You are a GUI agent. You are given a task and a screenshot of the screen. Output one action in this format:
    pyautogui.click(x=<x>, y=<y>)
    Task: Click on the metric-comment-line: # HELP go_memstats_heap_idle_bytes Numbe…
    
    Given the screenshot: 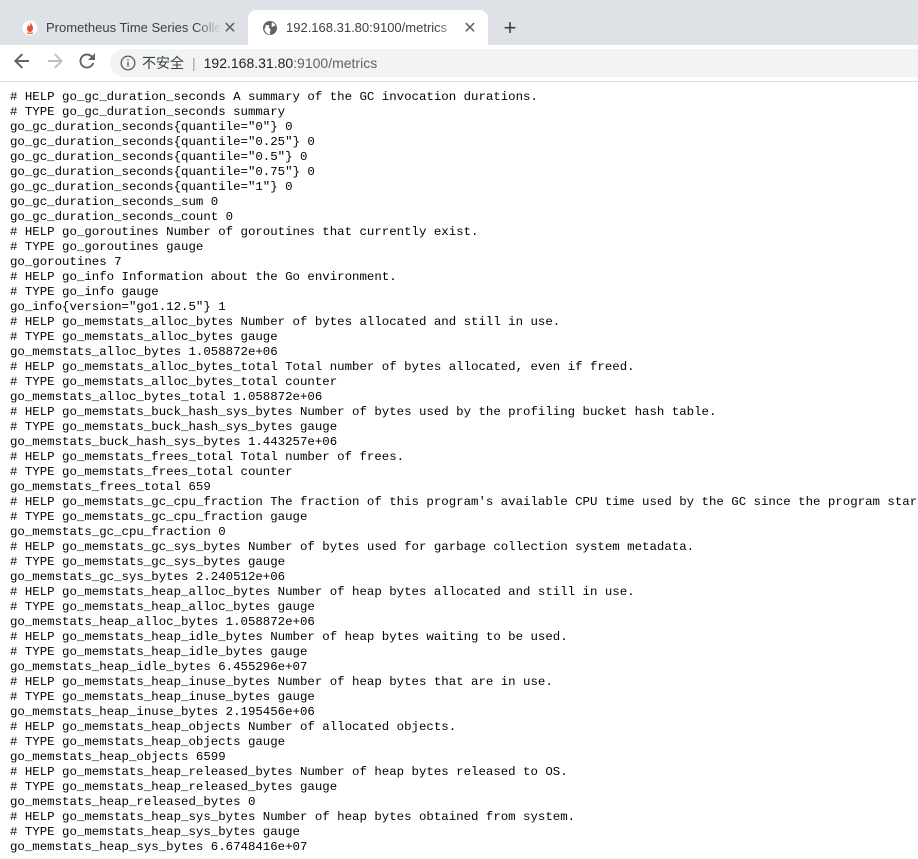 What is the action you would take?
    pyautogui.click(x=289, y=637)
    